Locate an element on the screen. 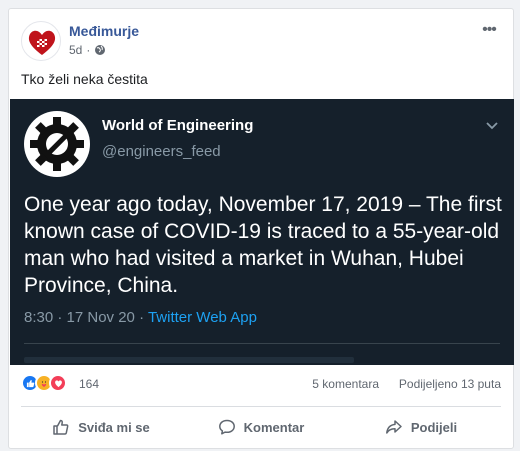 The image size is (520, 451). post-meta: 5d · is located at coordinates (87, 50).